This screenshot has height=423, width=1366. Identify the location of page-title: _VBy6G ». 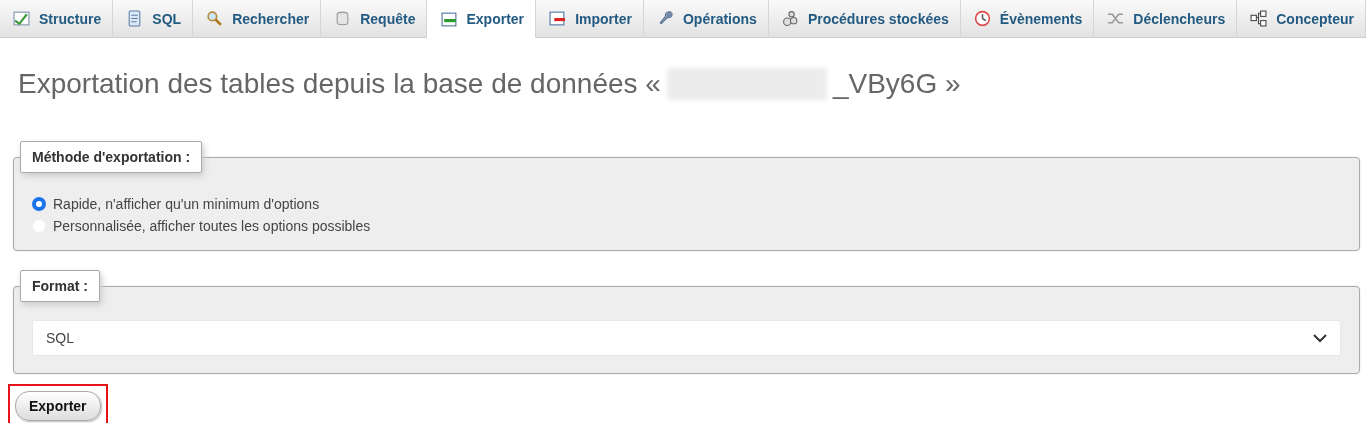
(896, 84).